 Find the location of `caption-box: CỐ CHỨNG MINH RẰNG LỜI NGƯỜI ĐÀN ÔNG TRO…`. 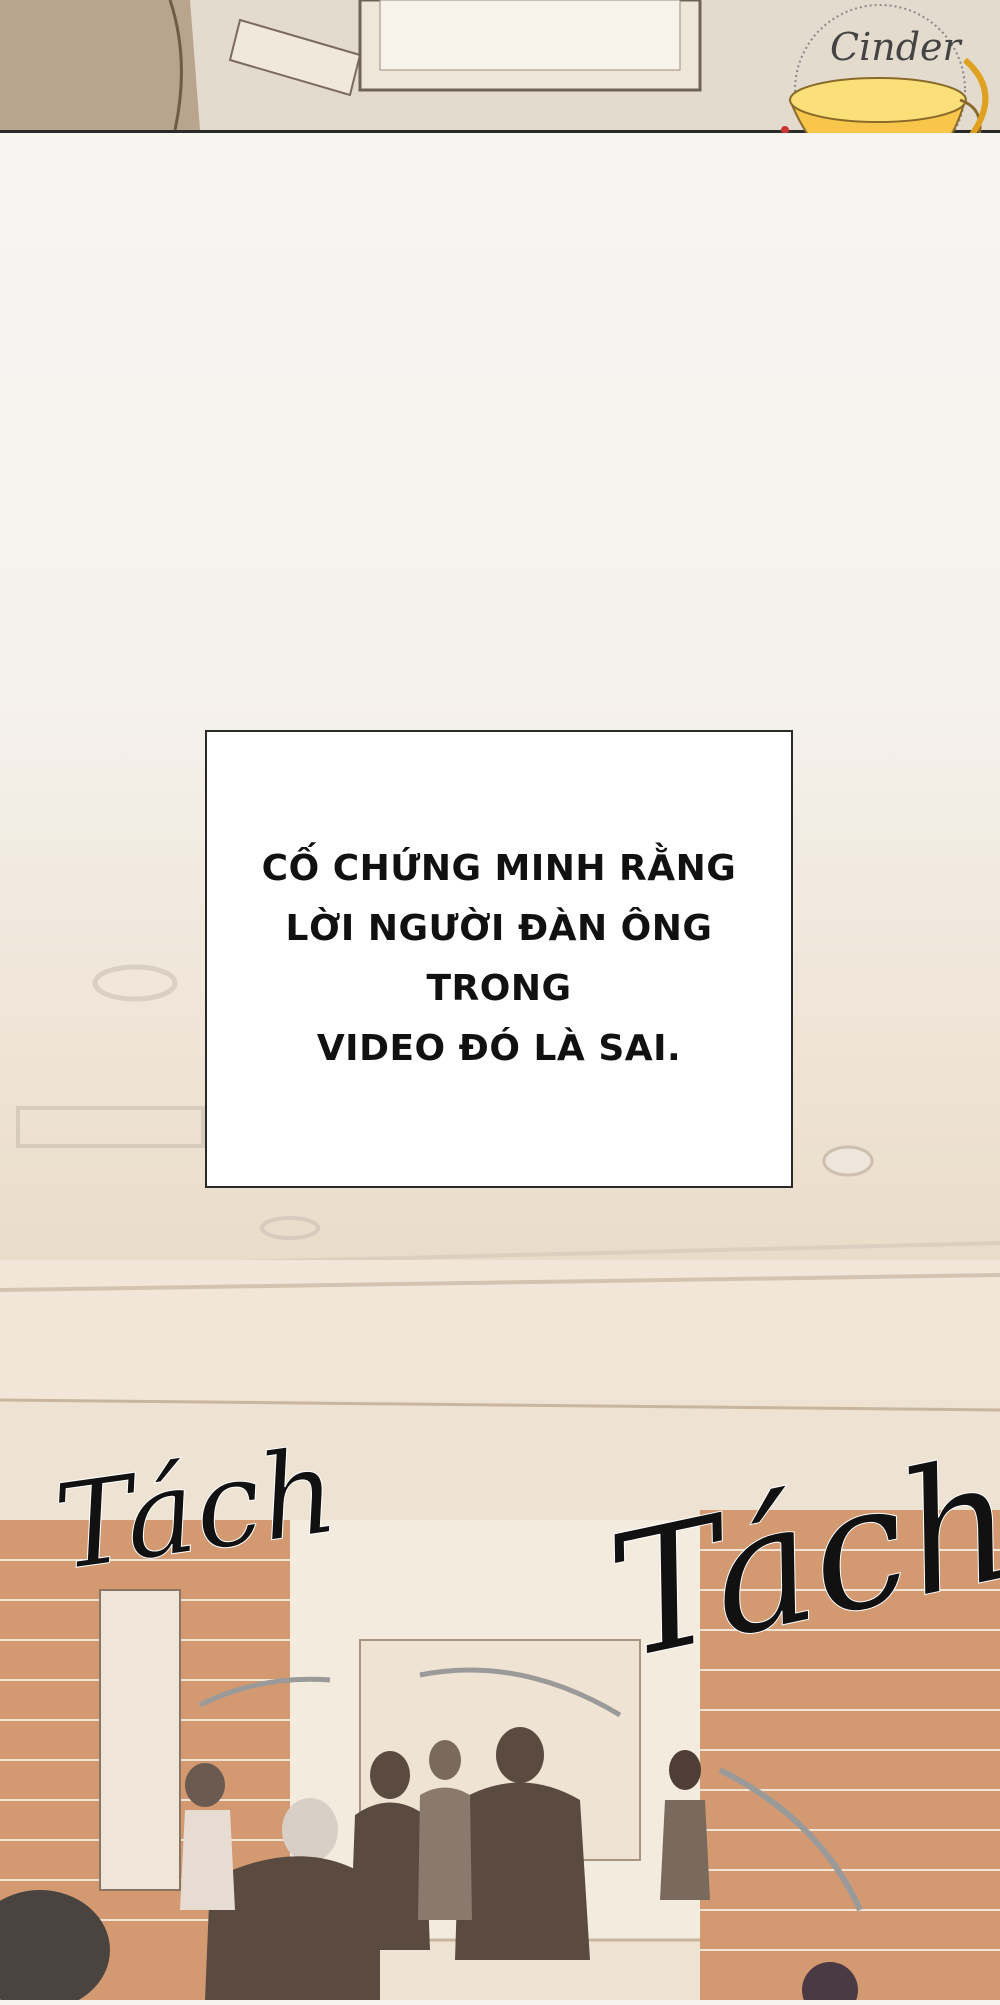

caption-box: CỐ CHỨNG MINH RẰNG LỜI NGƯỜI ĐÀN ÔNG TRO… is located at coordinates (499, 959).